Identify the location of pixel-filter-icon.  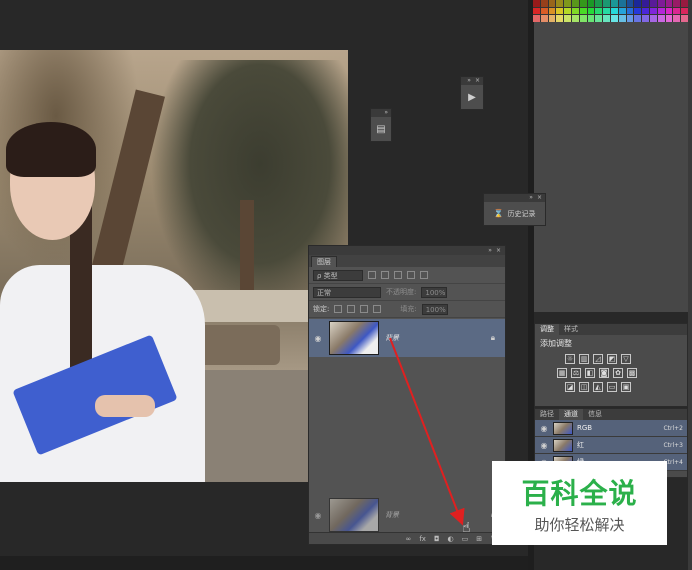
(372, 275).